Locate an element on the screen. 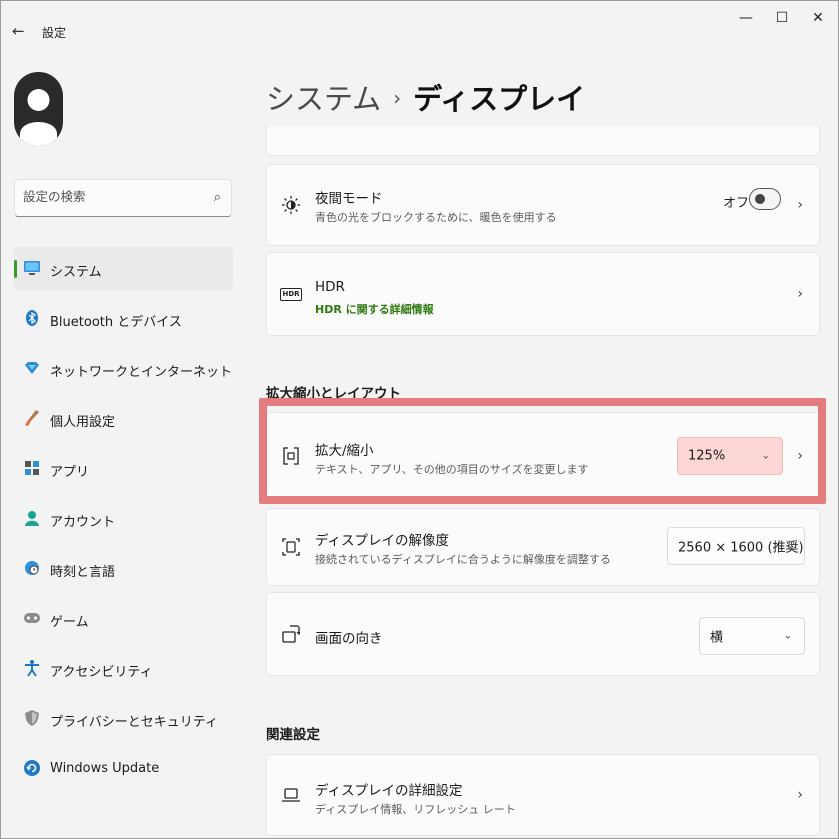  breadcrumb: システム › ディスプレイ is located at coordinates (425, 97).